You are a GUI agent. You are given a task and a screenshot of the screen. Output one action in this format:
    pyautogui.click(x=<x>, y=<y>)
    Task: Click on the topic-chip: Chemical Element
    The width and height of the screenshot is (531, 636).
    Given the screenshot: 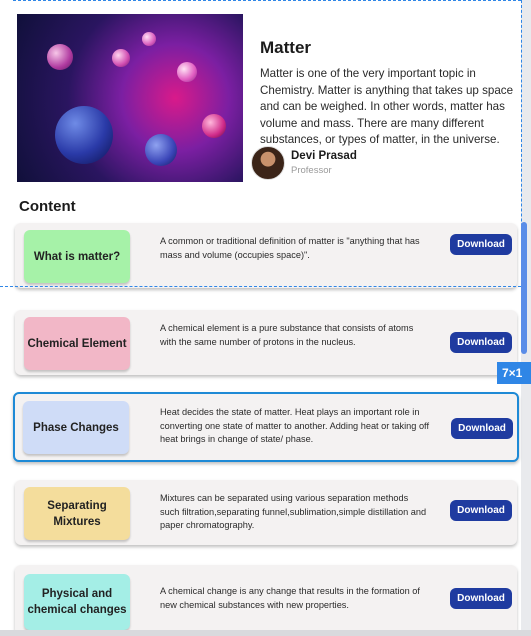 What is the action you would take?
    pyautogui.click(x=77, y=343)
    